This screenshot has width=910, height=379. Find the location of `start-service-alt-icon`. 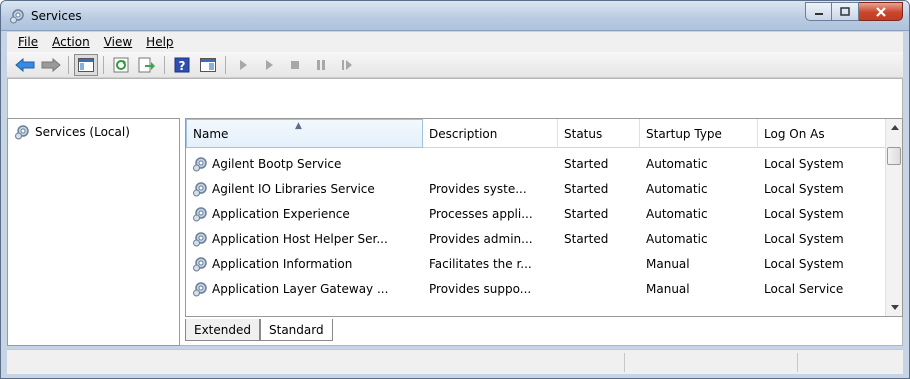

start-service-alt-icon is located at coordinates (269, 64).